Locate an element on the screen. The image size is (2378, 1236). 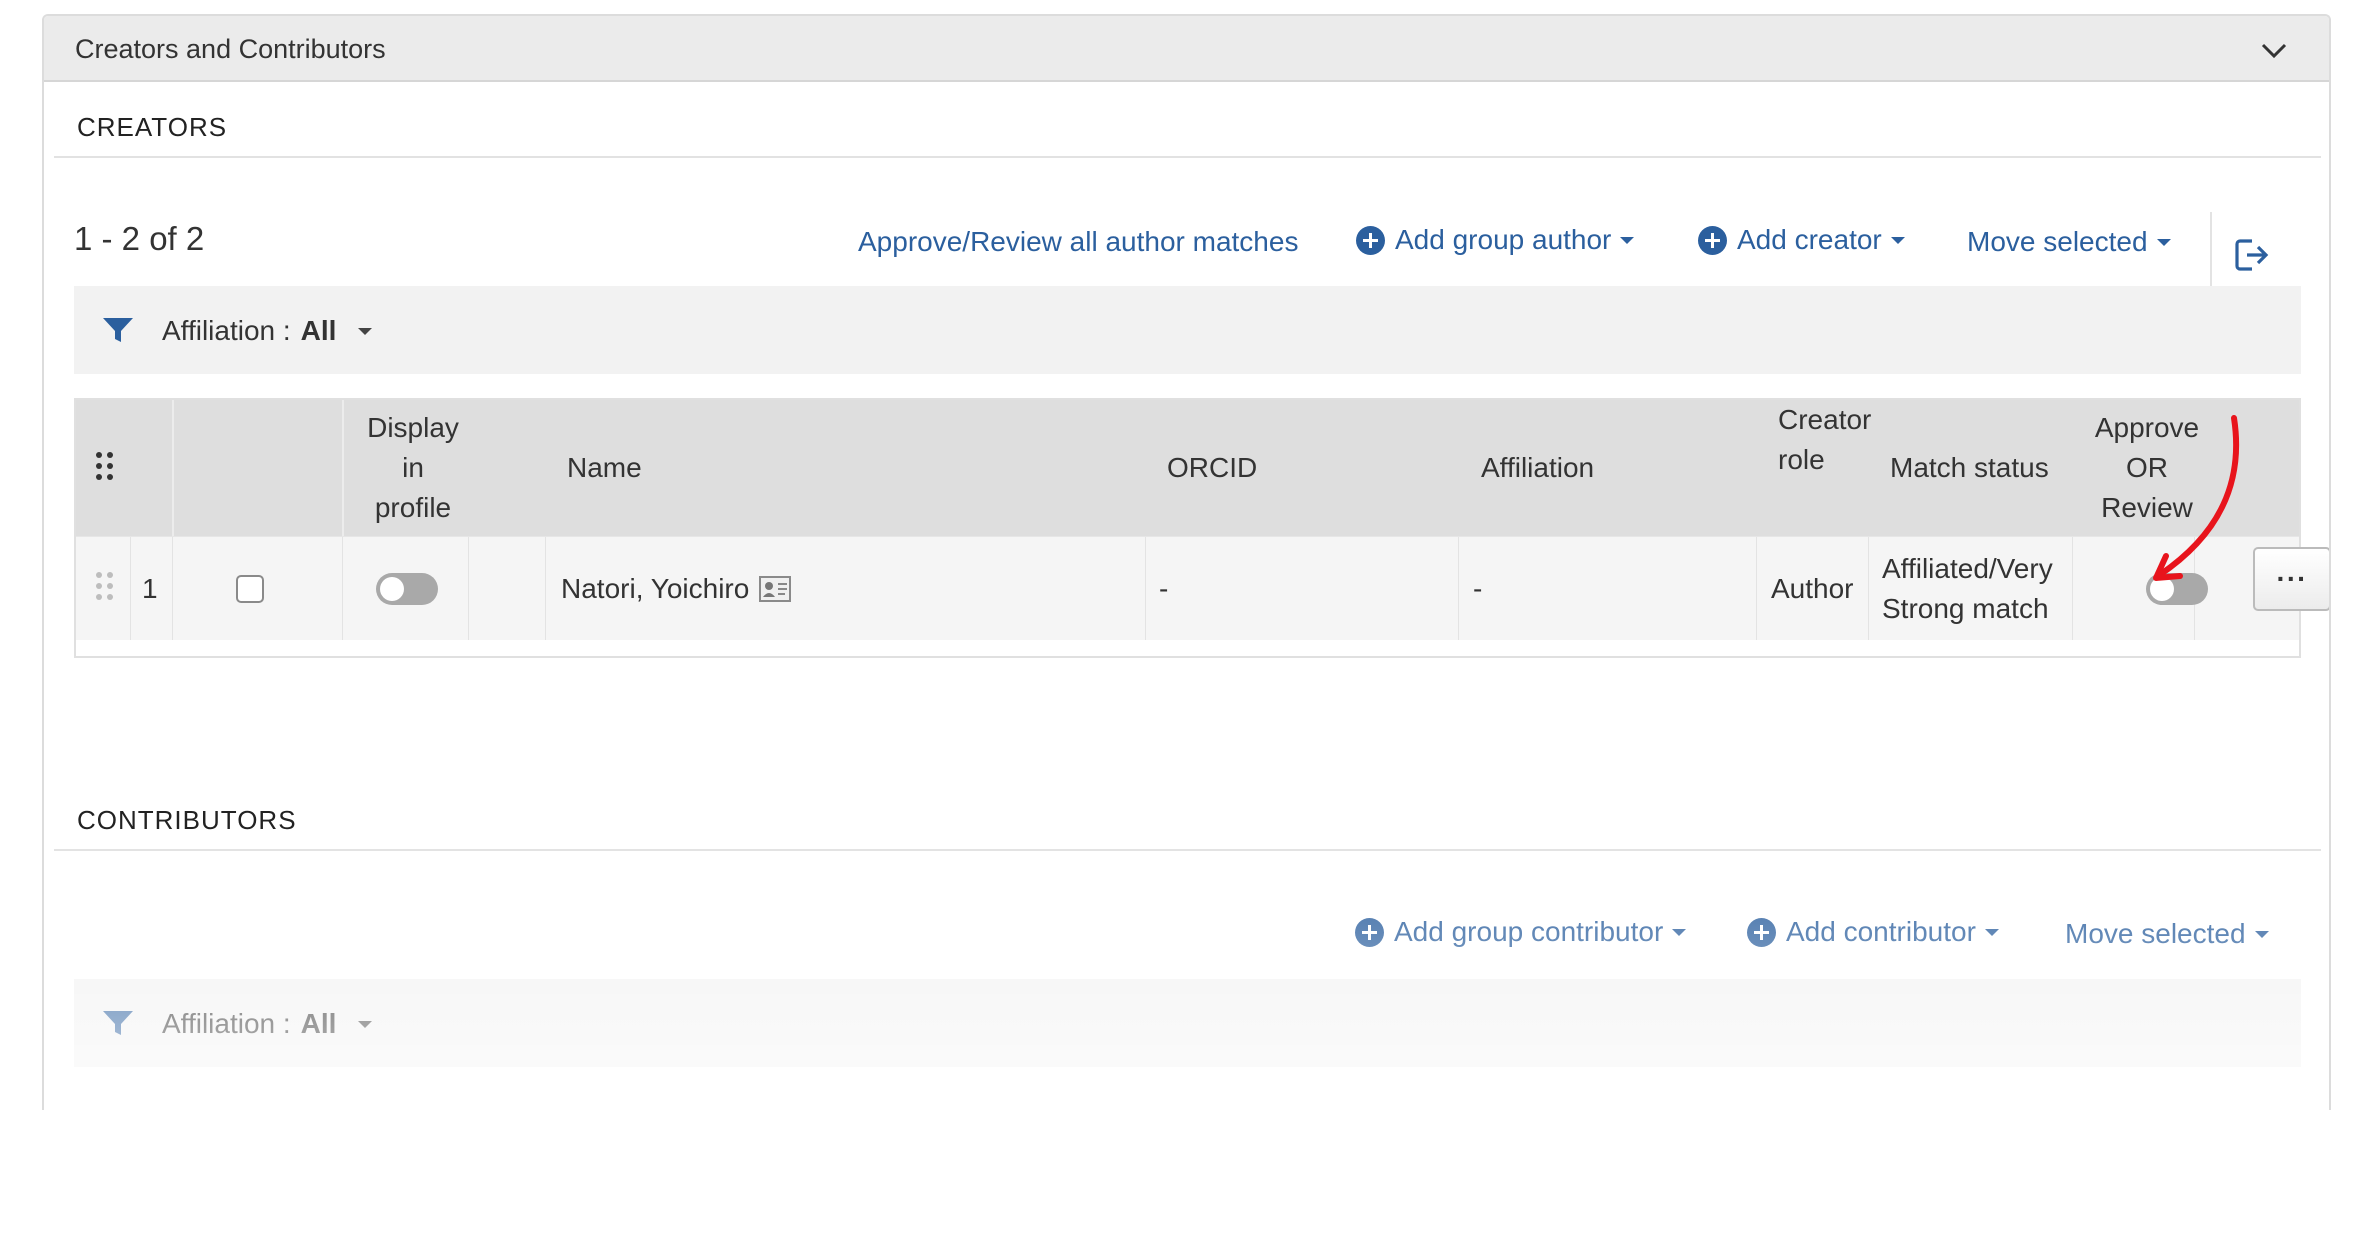
contributors-filter-bar: Affiliation : All is located at coordinates (1187, 1023).